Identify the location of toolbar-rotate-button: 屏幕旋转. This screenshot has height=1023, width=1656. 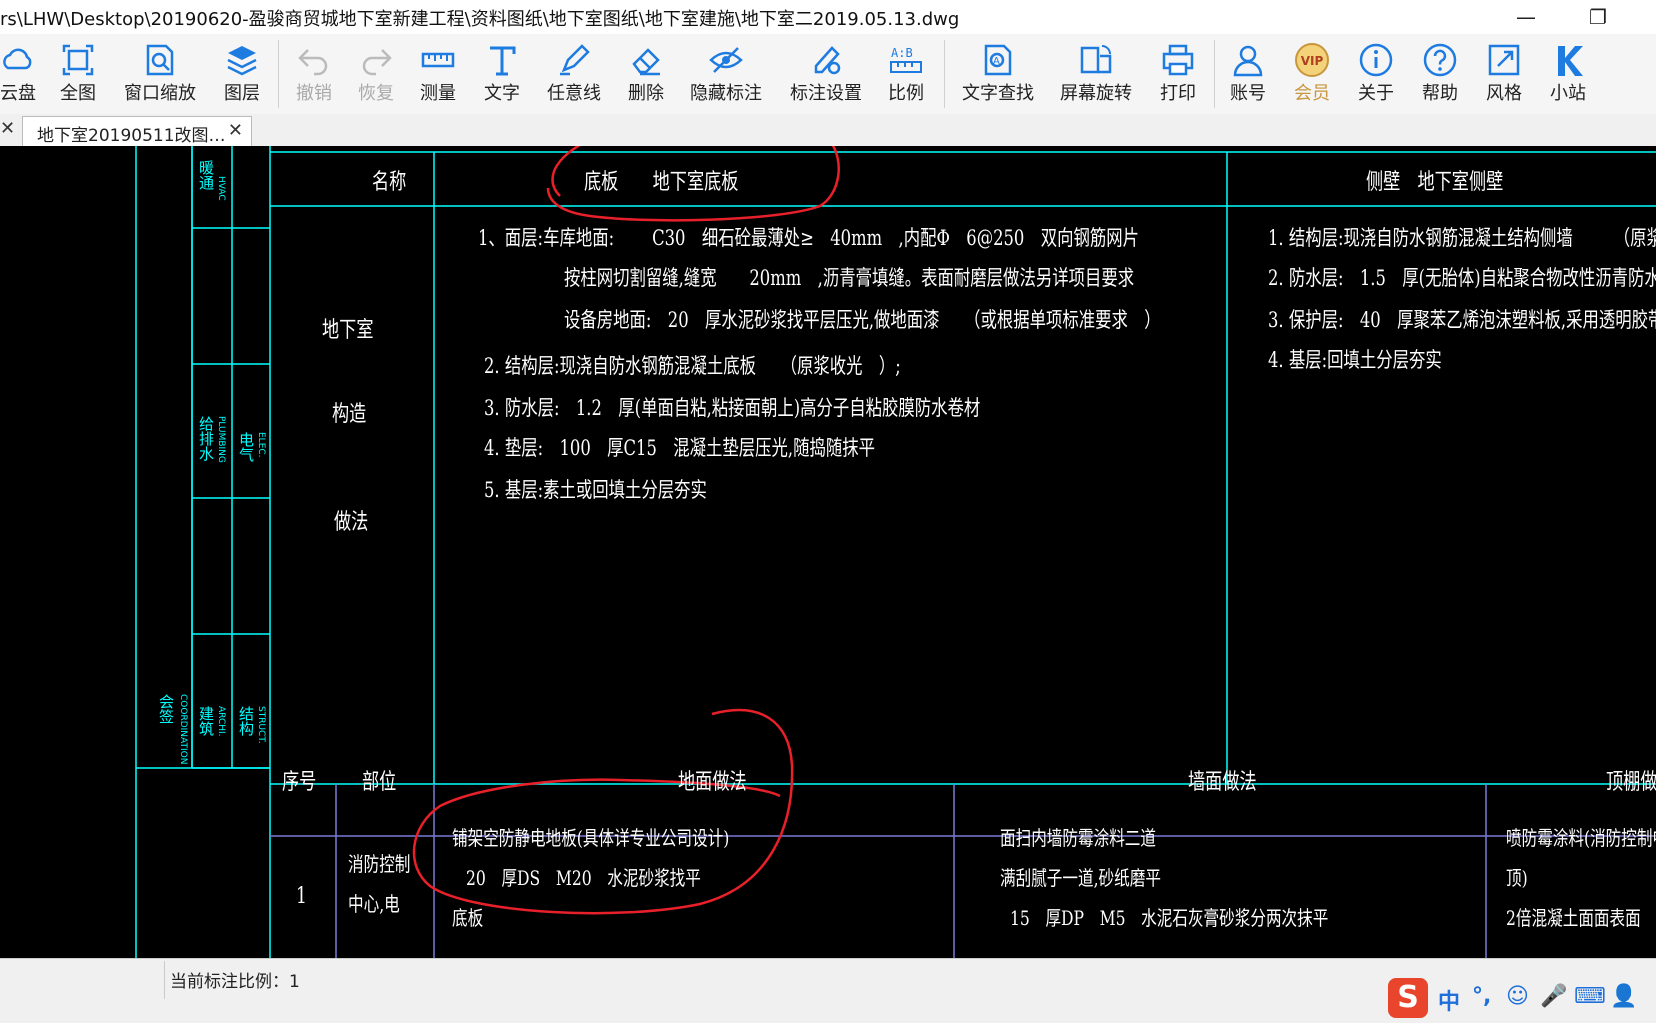
(1096, 74).